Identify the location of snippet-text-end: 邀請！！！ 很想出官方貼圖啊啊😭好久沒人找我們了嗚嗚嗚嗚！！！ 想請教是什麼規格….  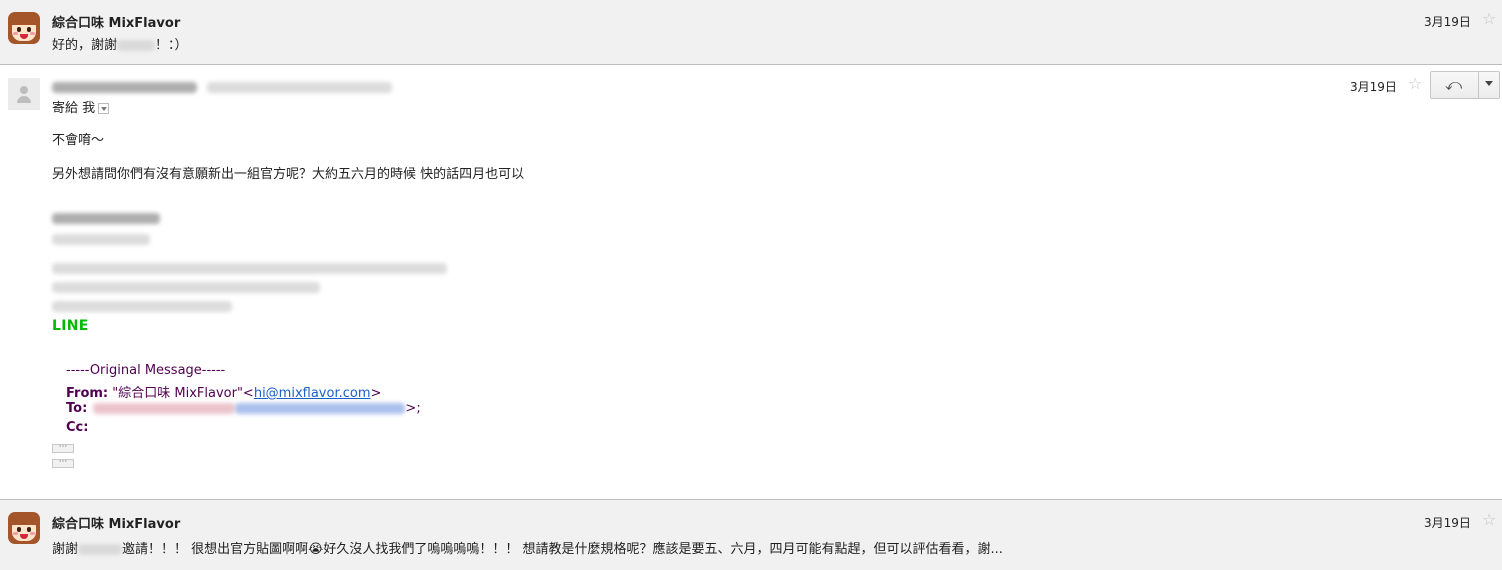
(562, 549).